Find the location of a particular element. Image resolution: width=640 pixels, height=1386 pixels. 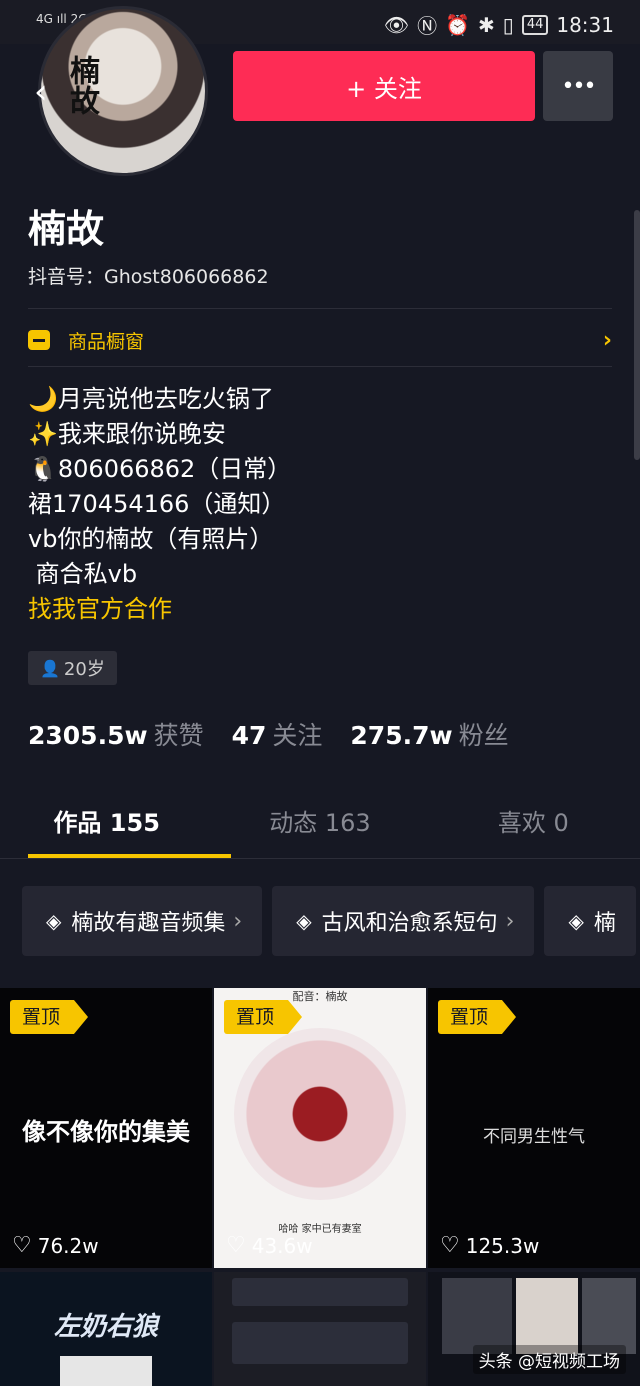

like-count: 43.6w is located at coordinates (282, 1245).